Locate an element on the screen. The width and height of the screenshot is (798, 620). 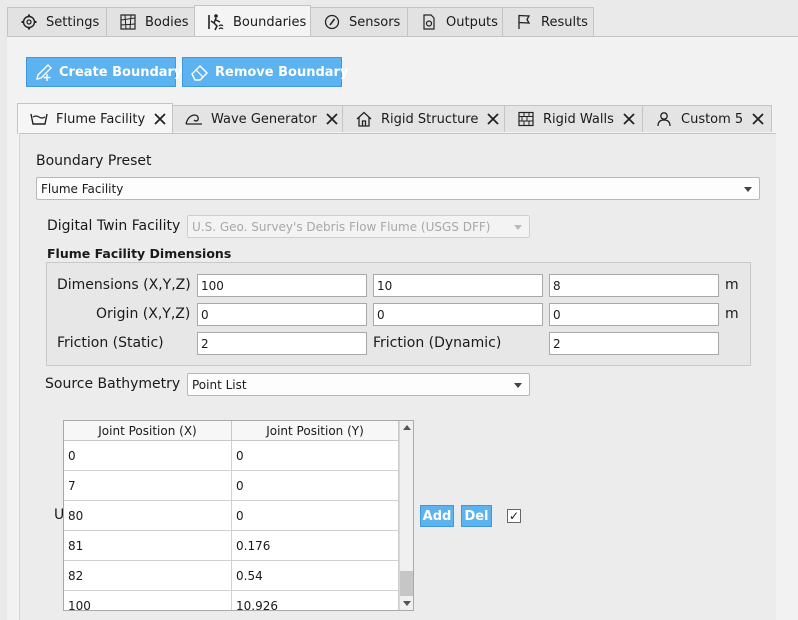
basin-icon is located at coordinates (39, 119).